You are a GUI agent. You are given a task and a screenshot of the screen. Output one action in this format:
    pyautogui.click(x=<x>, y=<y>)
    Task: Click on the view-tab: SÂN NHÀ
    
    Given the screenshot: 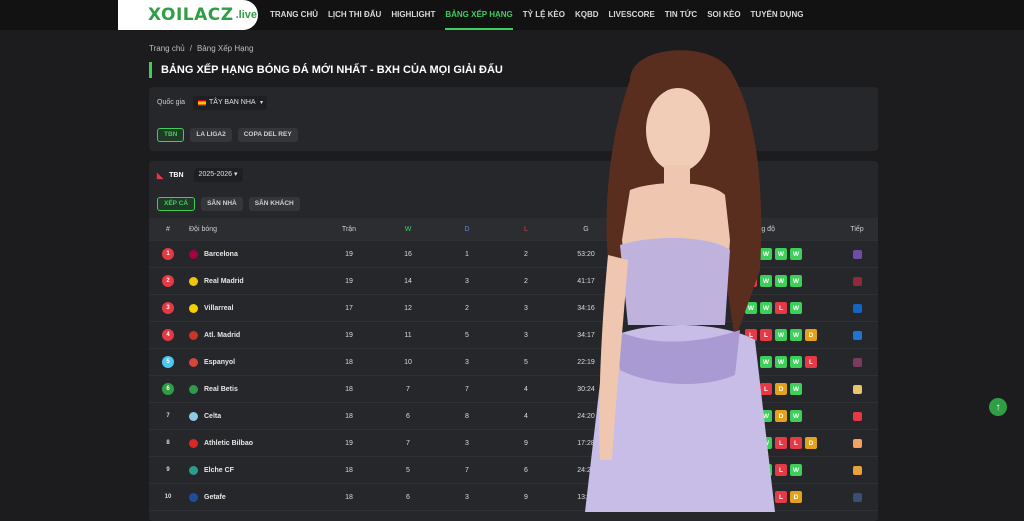 What is the action you would take?
    pyautogui.click(x=222, y=204)
    